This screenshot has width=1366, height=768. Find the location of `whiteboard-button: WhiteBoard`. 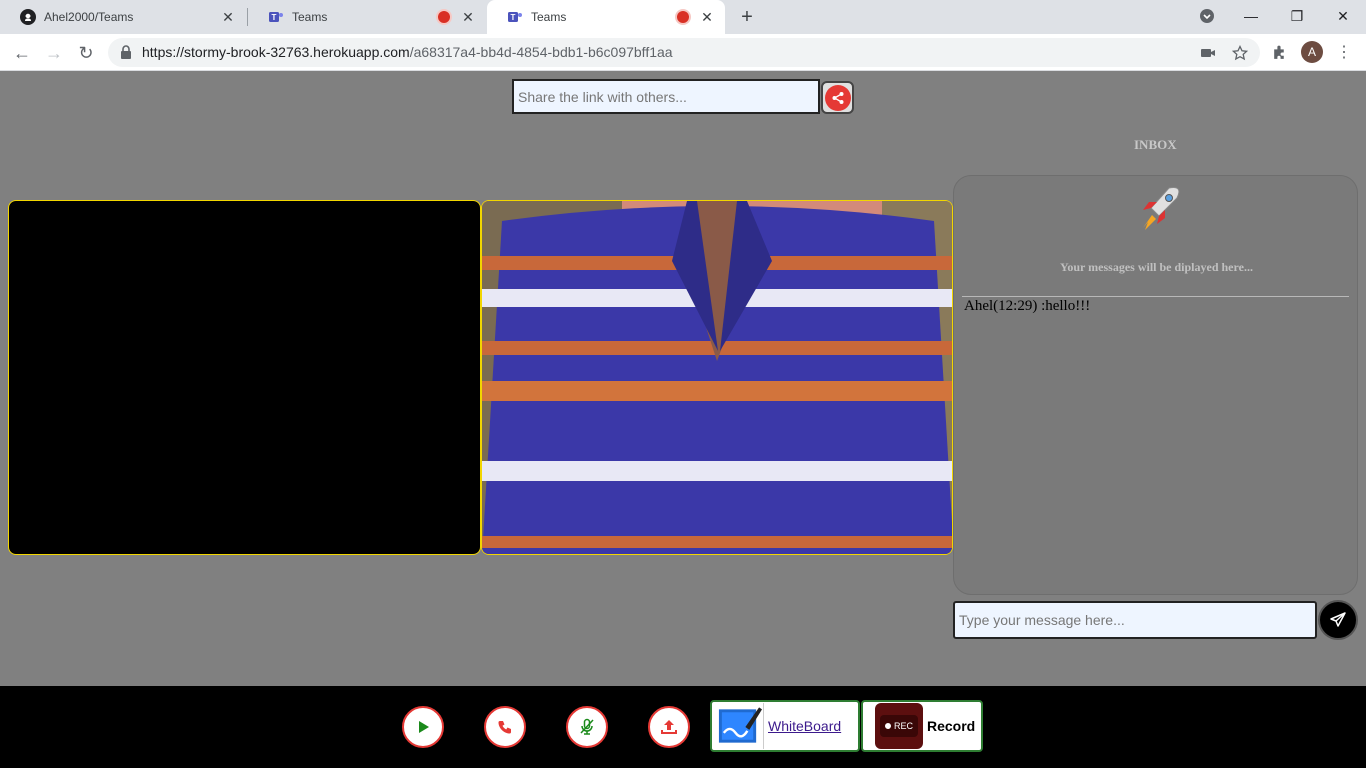

whiteboard-button: WhiteBoard is located at coordinates (785, 726).